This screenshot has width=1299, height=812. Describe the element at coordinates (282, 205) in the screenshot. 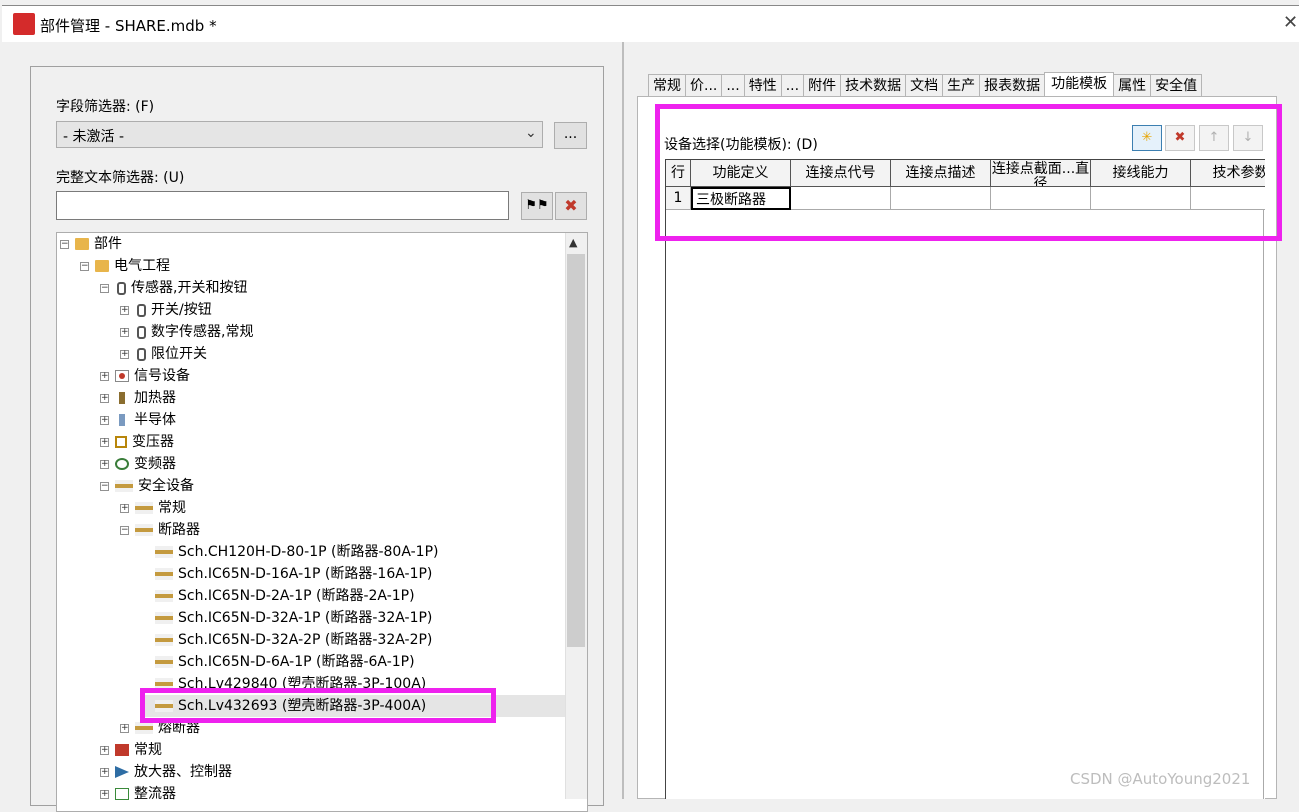

I see `text-filter-input` at that location.